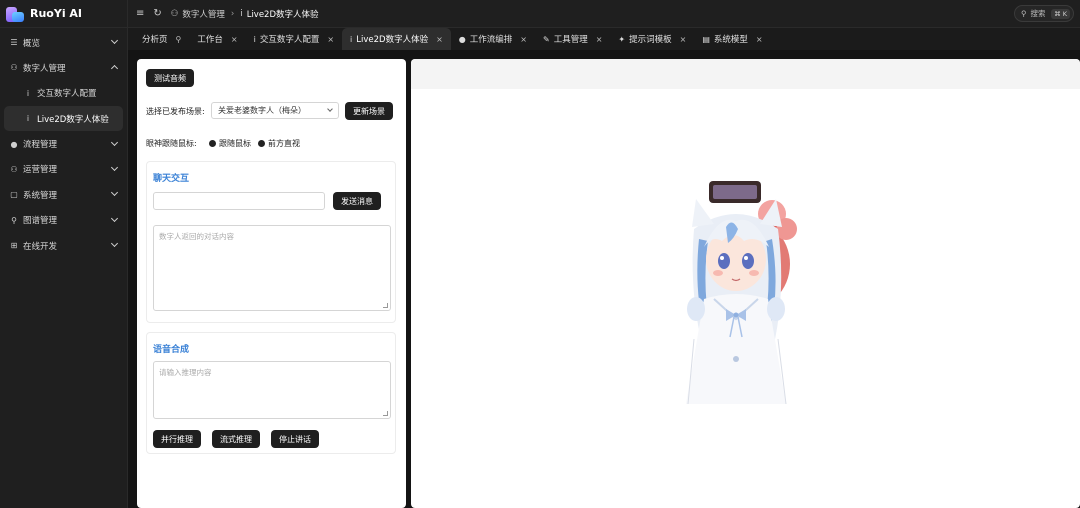 Image resolution: width=1080 pixels, height=508 pixels. I want to click on stream-inference-button: 流式推理, so click(236, 439).